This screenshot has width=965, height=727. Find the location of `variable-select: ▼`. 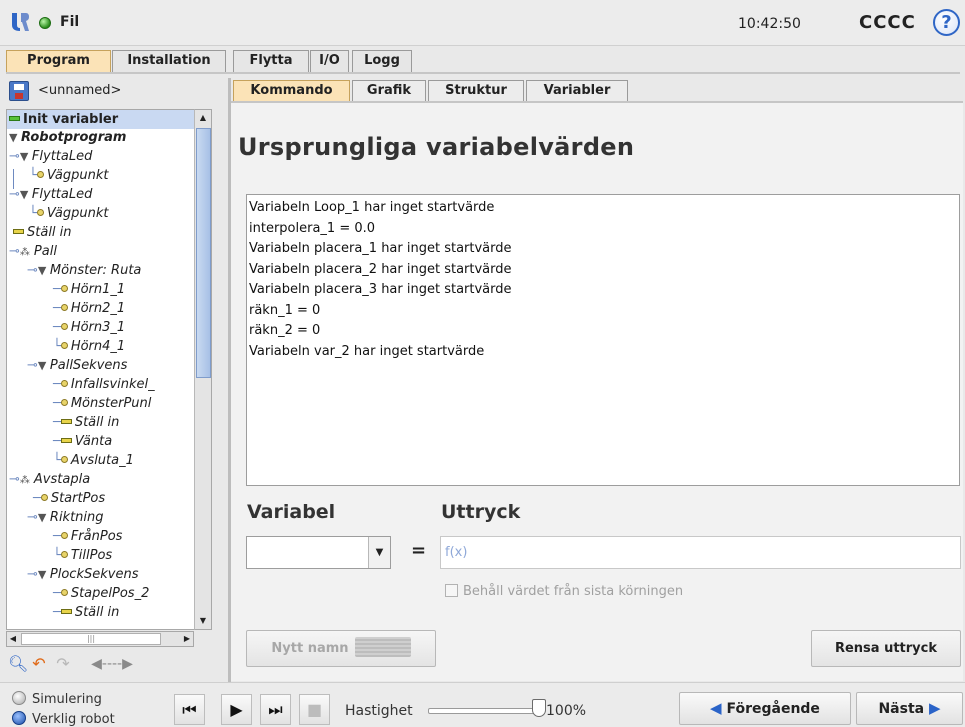

variable-select: ▼ is located at coordinates (318, 552).